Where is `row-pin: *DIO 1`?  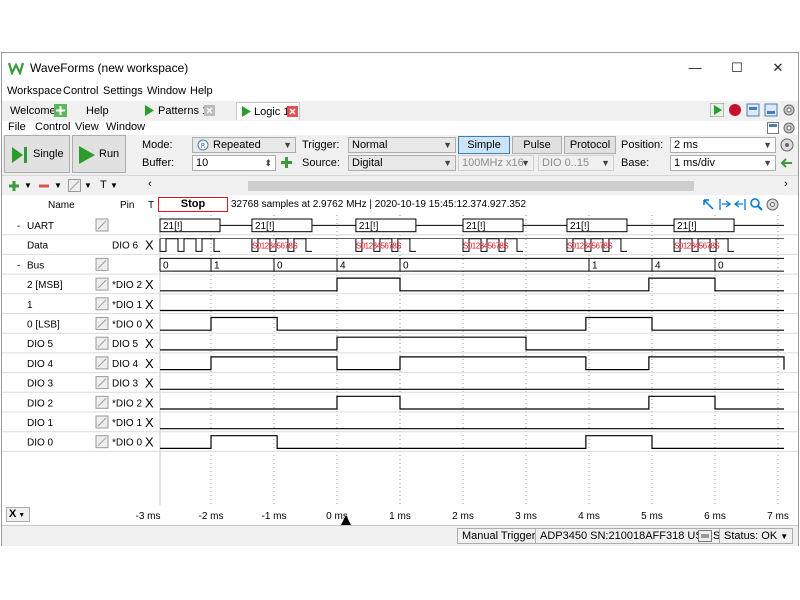
row-pin: *DIO 1 is located at coordinates (127, 423).